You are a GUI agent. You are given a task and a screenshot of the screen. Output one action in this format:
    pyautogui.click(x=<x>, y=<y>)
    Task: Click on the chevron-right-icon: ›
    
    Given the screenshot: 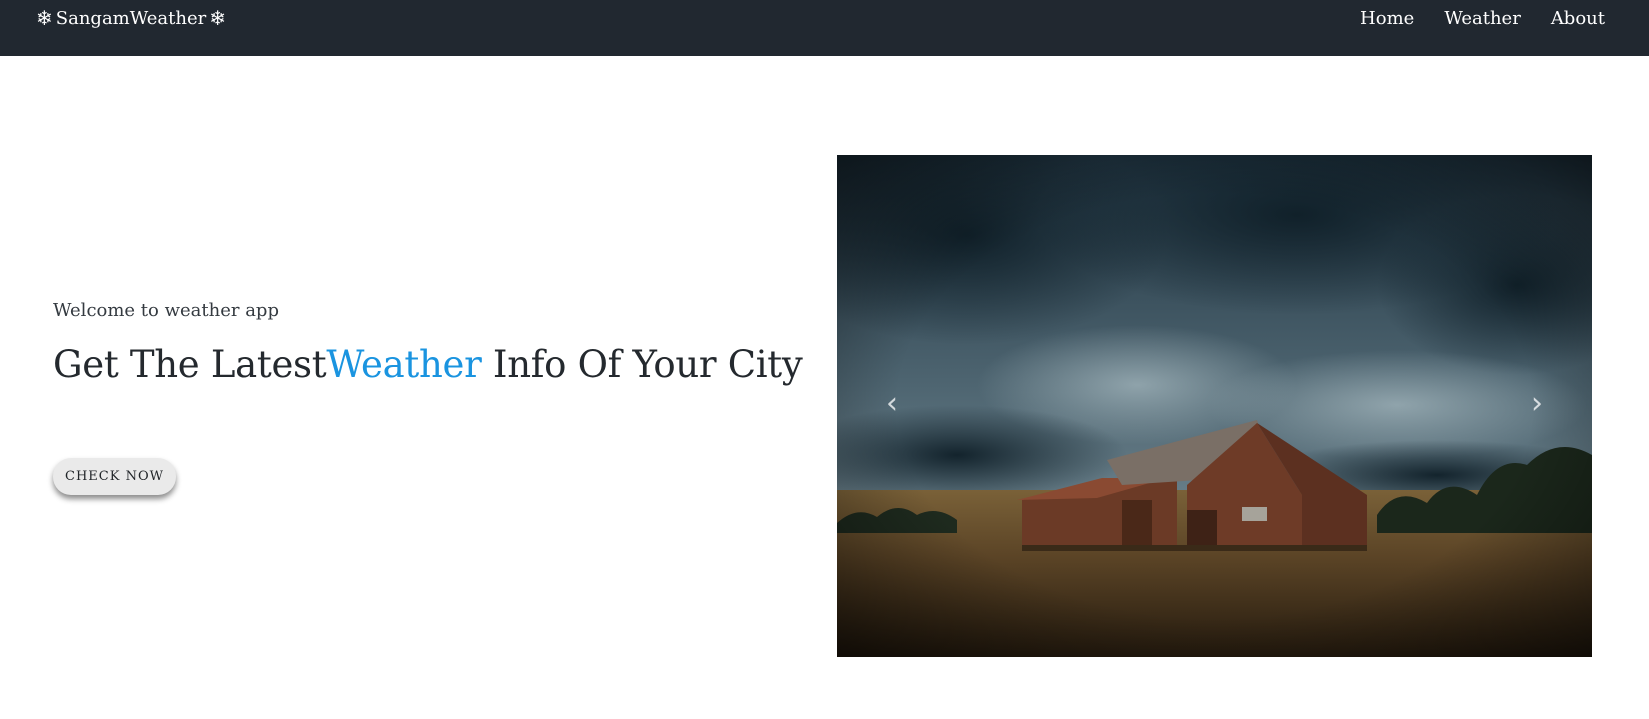 What is the action you would take?
    pyautogui.click(x=1537, y=403)
    